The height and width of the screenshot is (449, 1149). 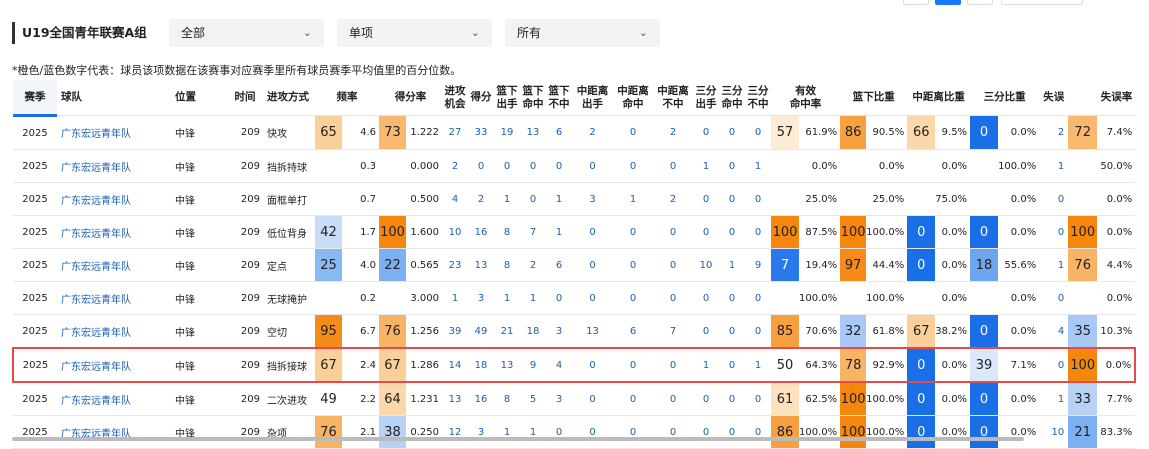 I want to click on mid-makes-cell: 6, so click(x=633, y=331).